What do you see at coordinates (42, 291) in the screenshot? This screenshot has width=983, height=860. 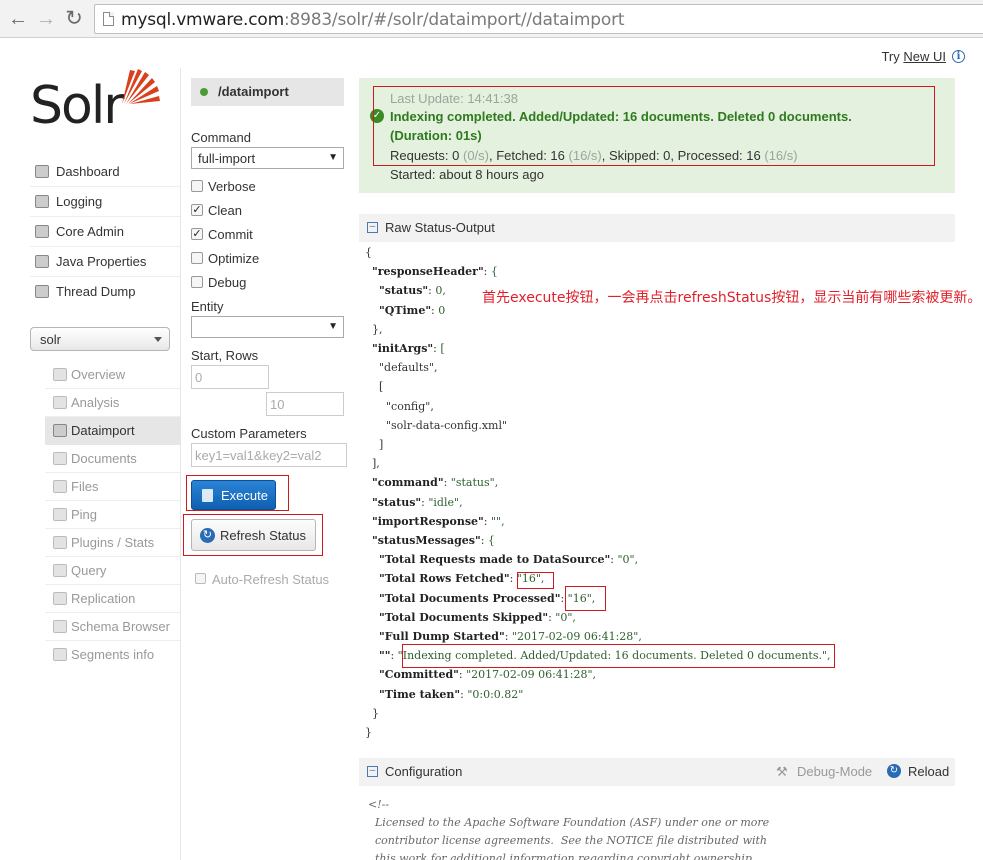 I see `thread-dump-icon` at bounding box center [42, 291].